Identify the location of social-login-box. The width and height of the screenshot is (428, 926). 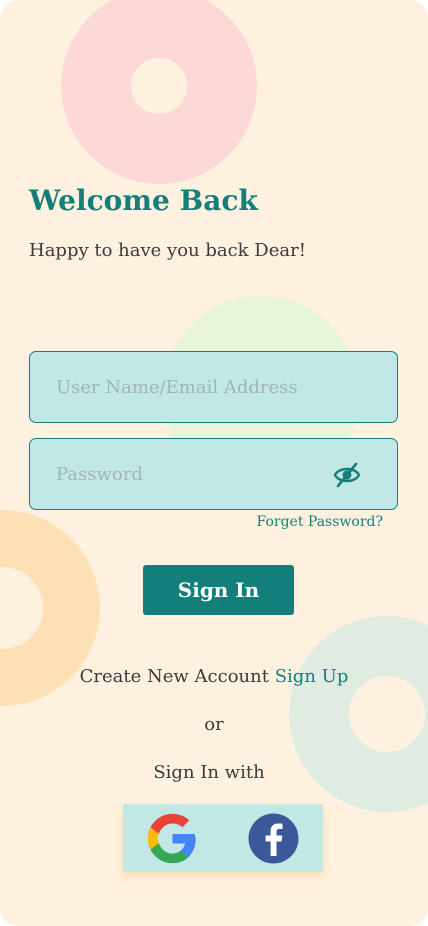
(223, 838).